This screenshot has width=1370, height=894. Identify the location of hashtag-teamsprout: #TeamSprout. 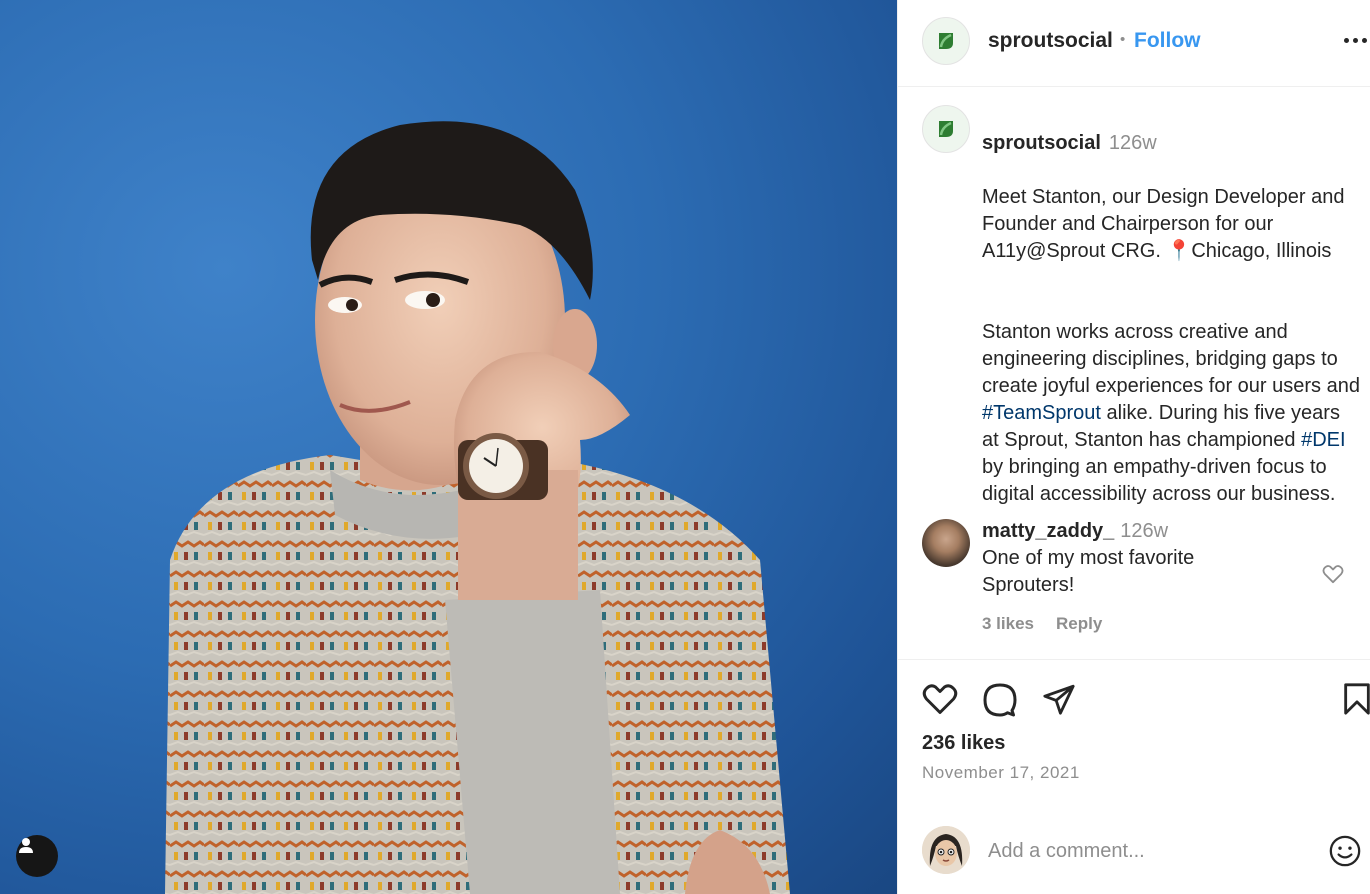
(1041, 413).